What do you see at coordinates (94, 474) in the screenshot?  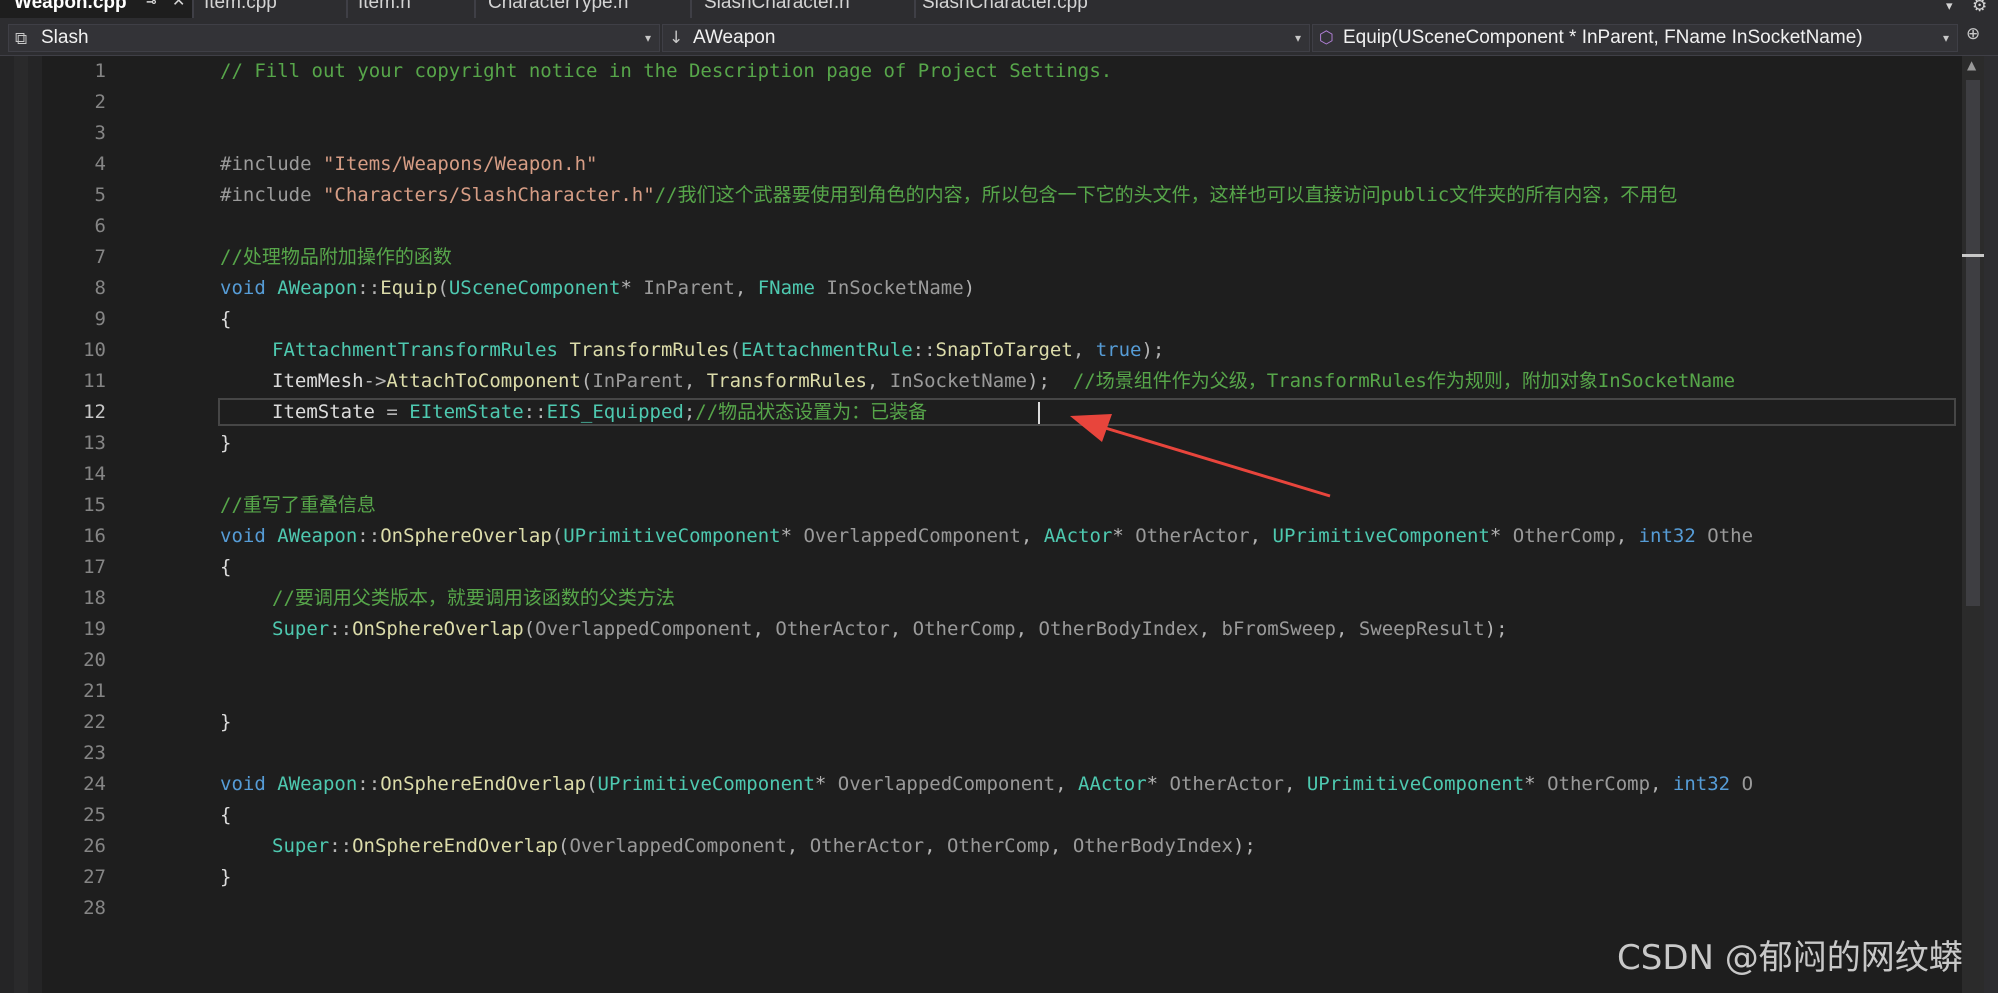 I see `line-number: 14` at bounding box center [94, 474].